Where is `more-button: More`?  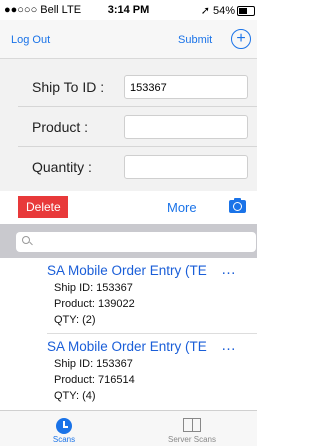 more-button: More is located at coordinates (182, 207).